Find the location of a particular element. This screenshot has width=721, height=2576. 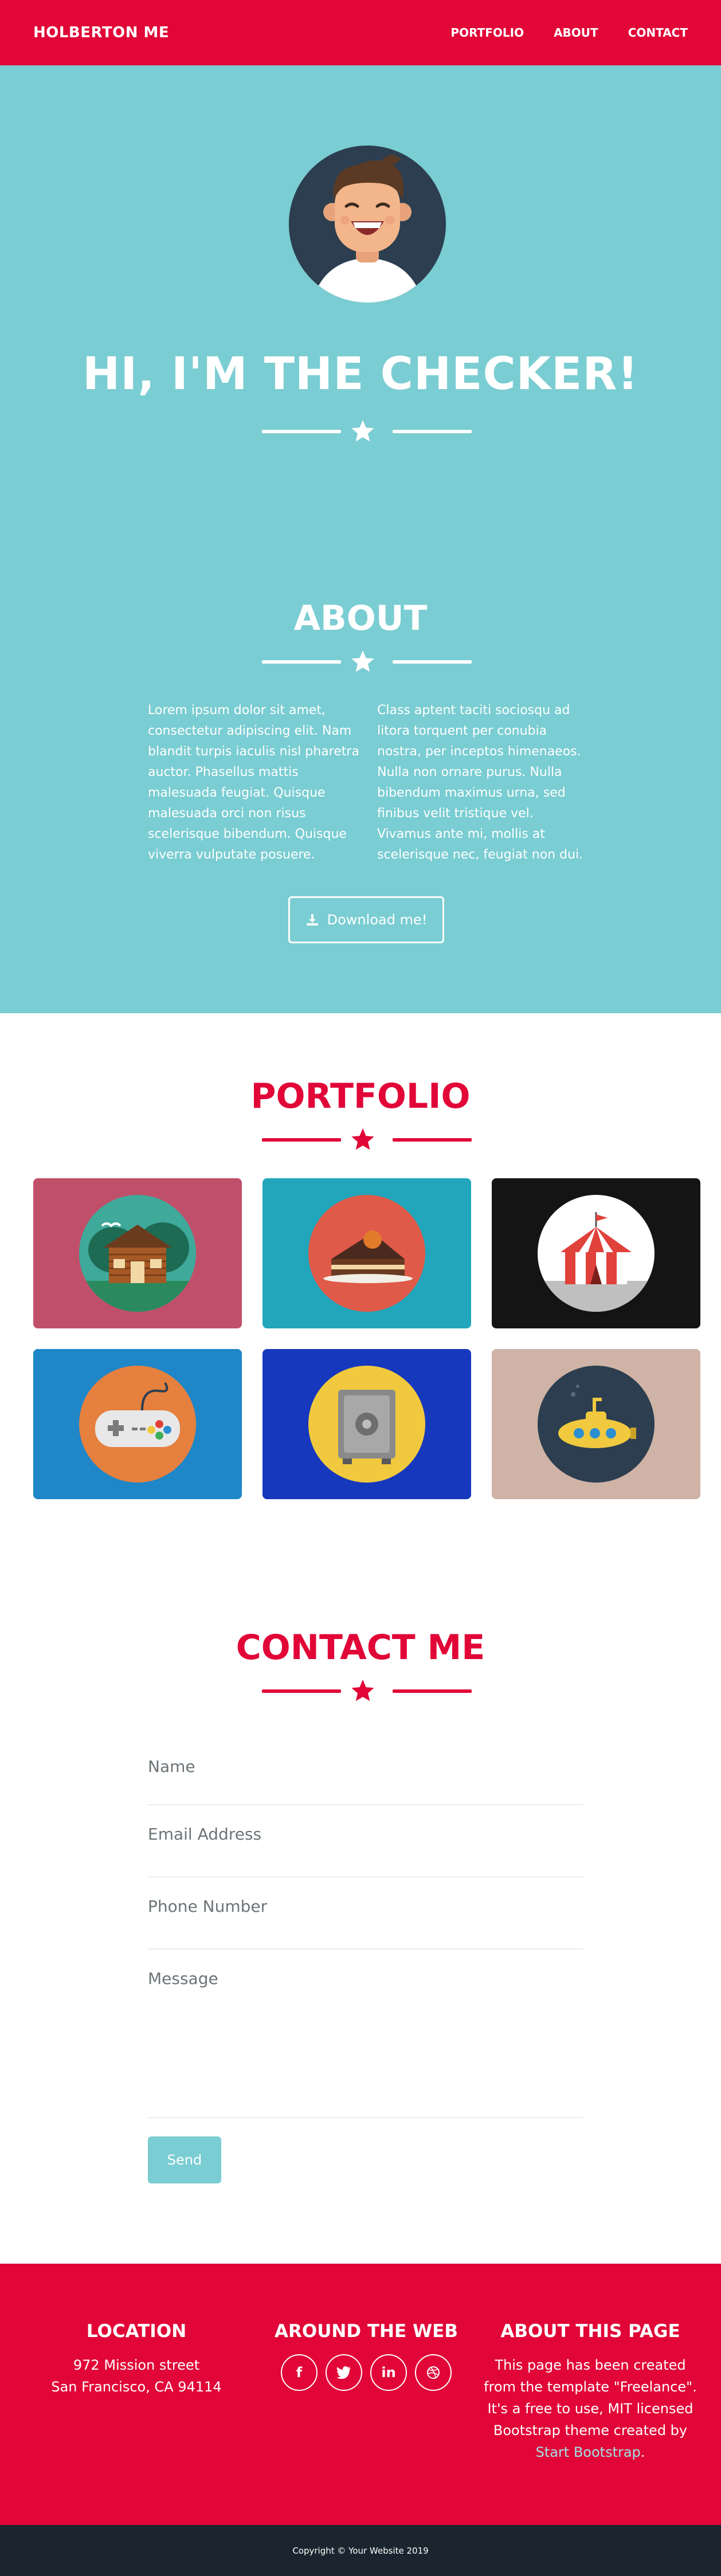

name-field-placeholder: Name is located at coordinates (171, 1766).